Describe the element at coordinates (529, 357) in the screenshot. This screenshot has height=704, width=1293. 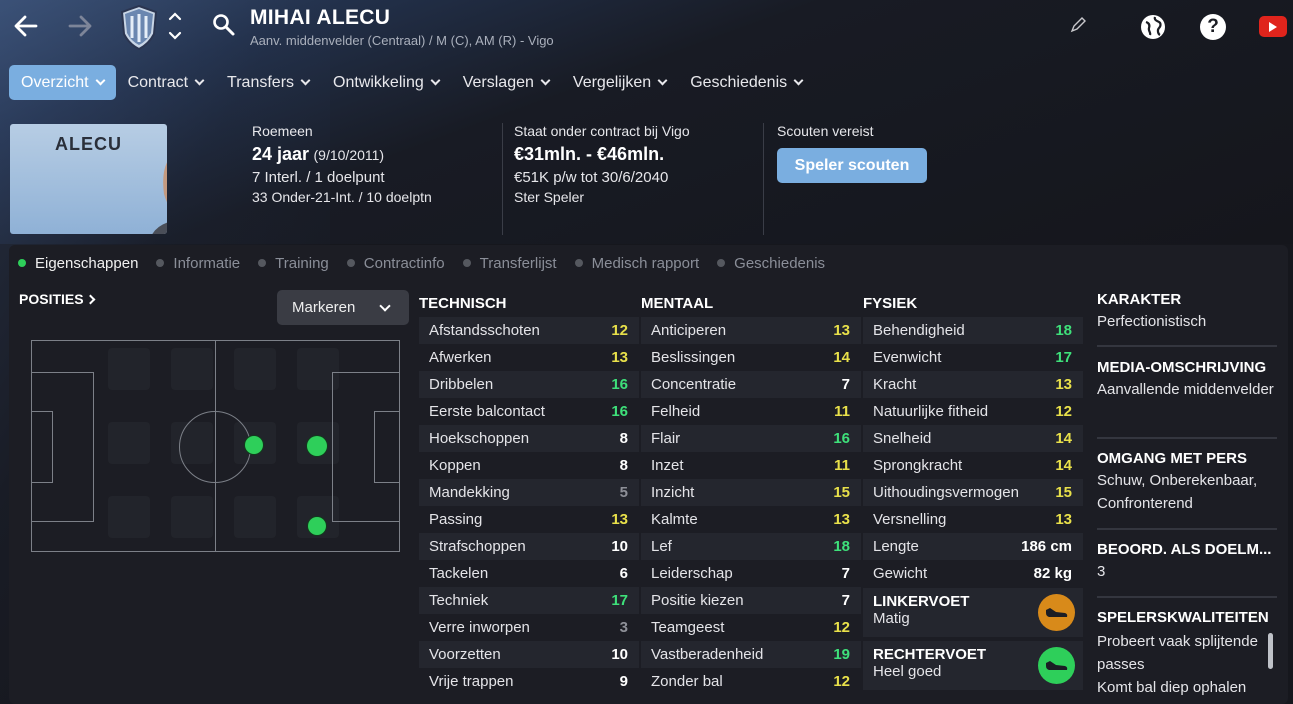
I see `attribute-row: Afwerken 13` at that location.